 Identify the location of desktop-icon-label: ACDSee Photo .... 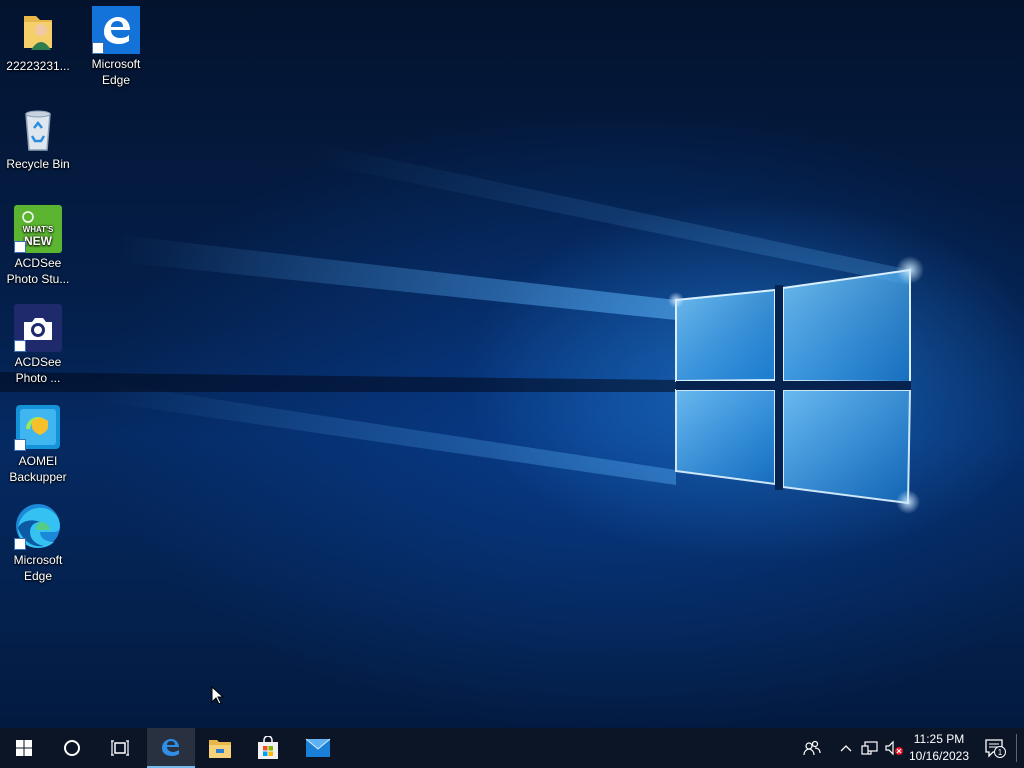
(38, 370).